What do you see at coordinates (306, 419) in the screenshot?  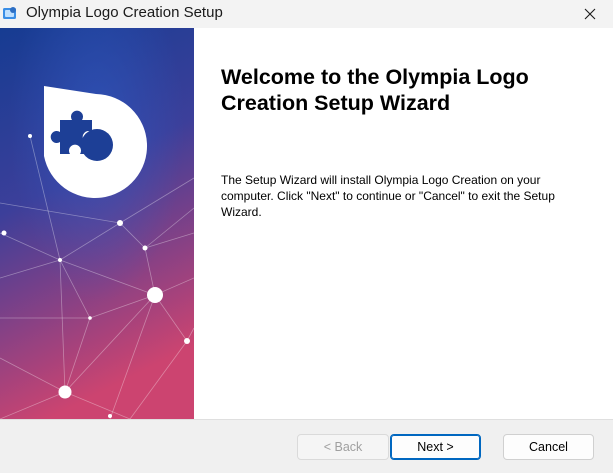 I see `footer-divider` at bounding box center [306, 419].